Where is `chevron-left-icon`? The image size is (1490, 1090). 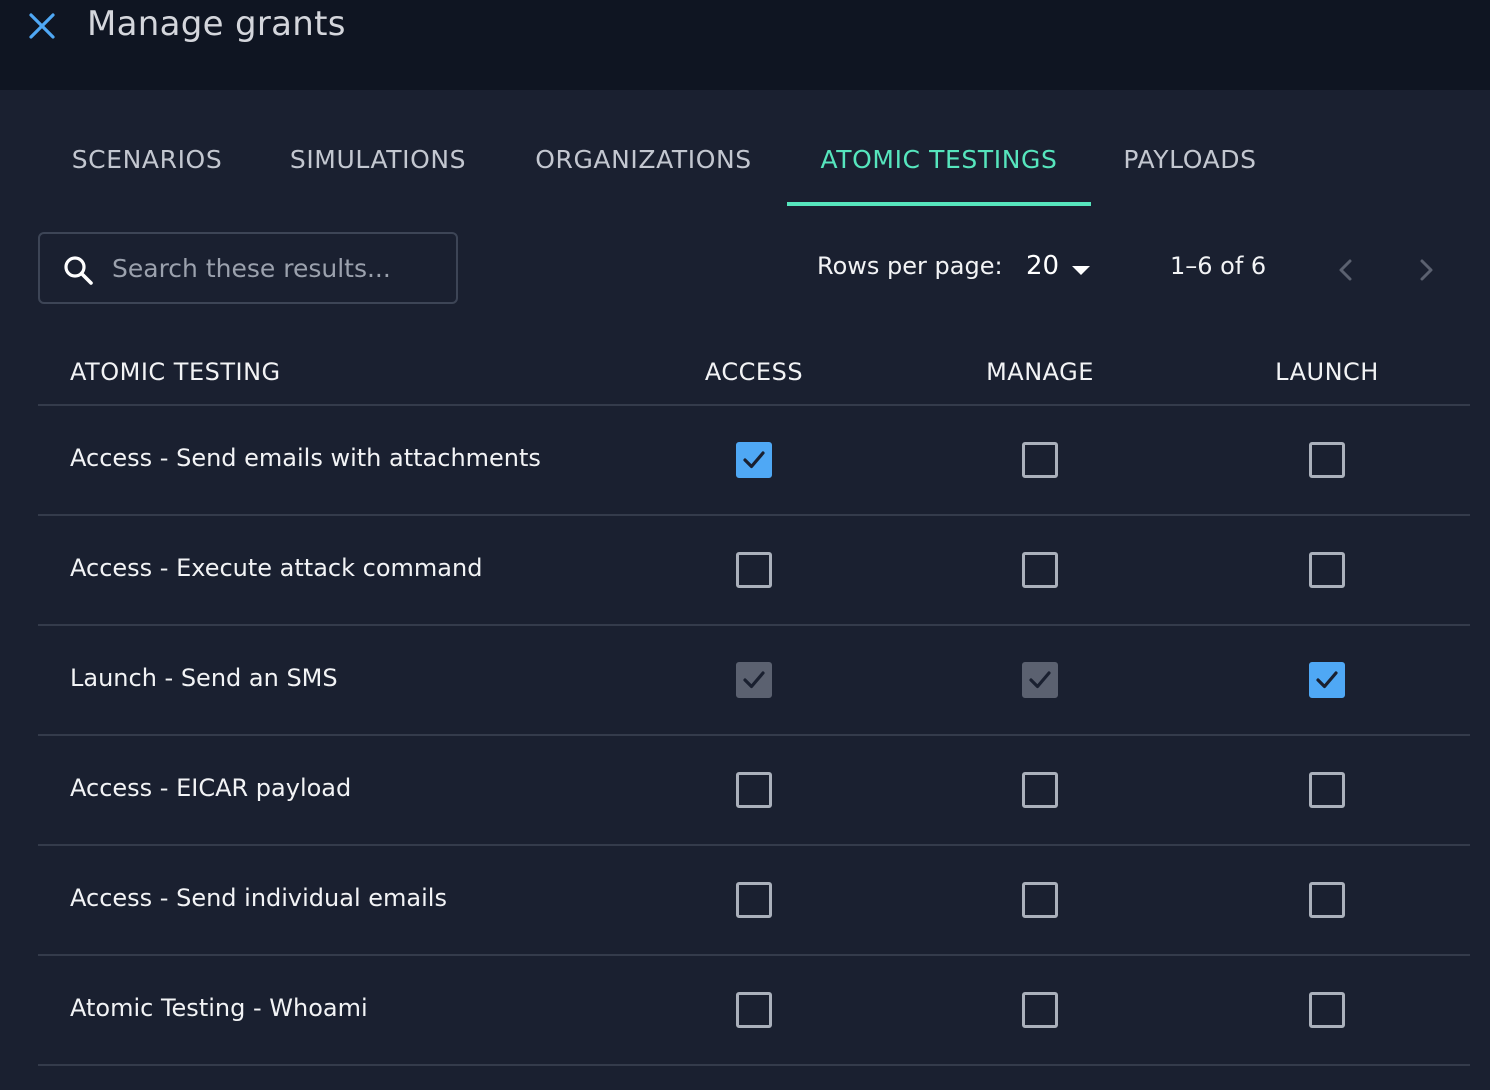
chevron-left-icon is located at coordinates (1345, 270).